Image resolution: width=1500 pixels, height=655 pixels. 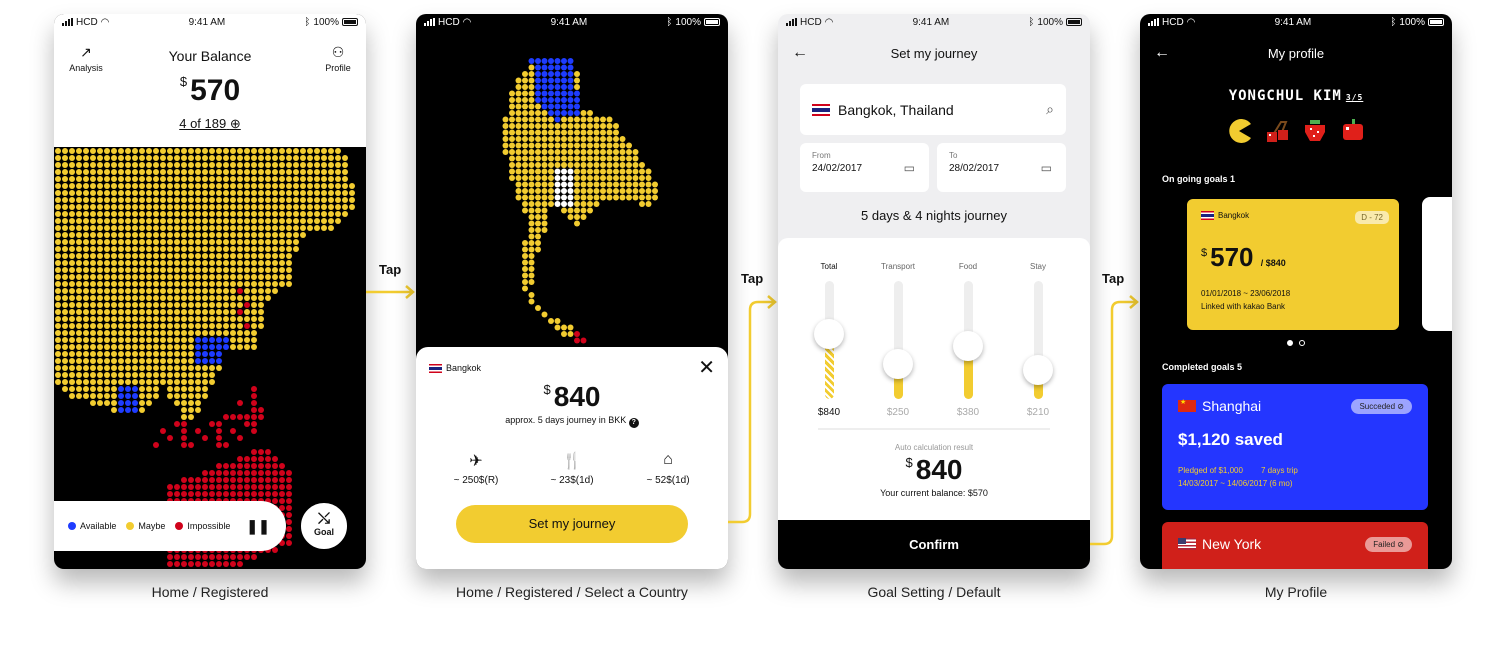 I want to click on yellow-dot-icon, so click(x=130, y=526).